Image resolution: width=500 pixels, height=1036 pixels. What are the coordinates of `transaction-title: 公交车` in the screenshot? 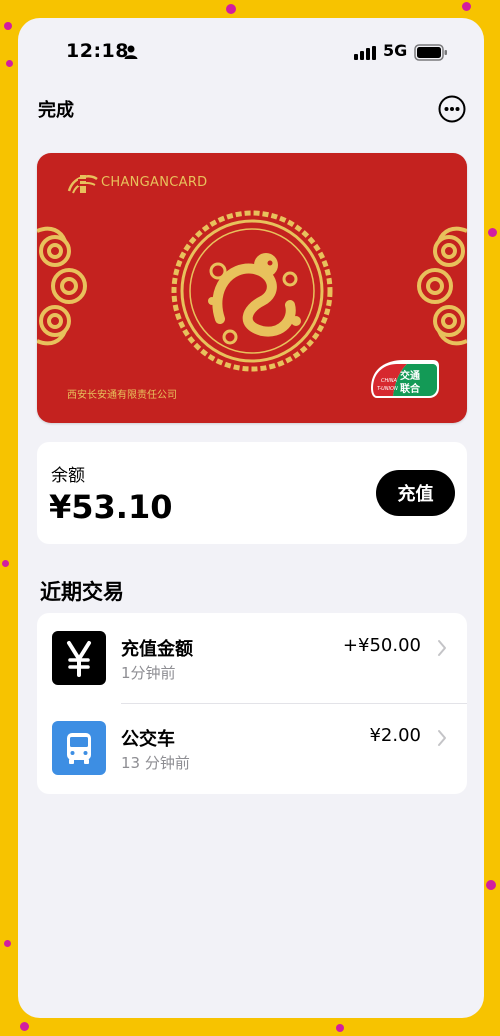 It's located at (148, 739).